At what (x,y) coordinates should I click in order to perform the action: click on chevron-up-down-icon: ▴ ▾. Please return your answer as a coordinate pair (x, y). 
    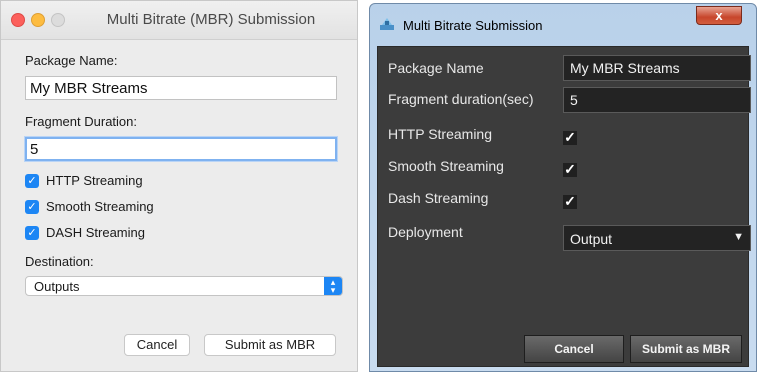
    Looking at the image, I should click on (333, 286).